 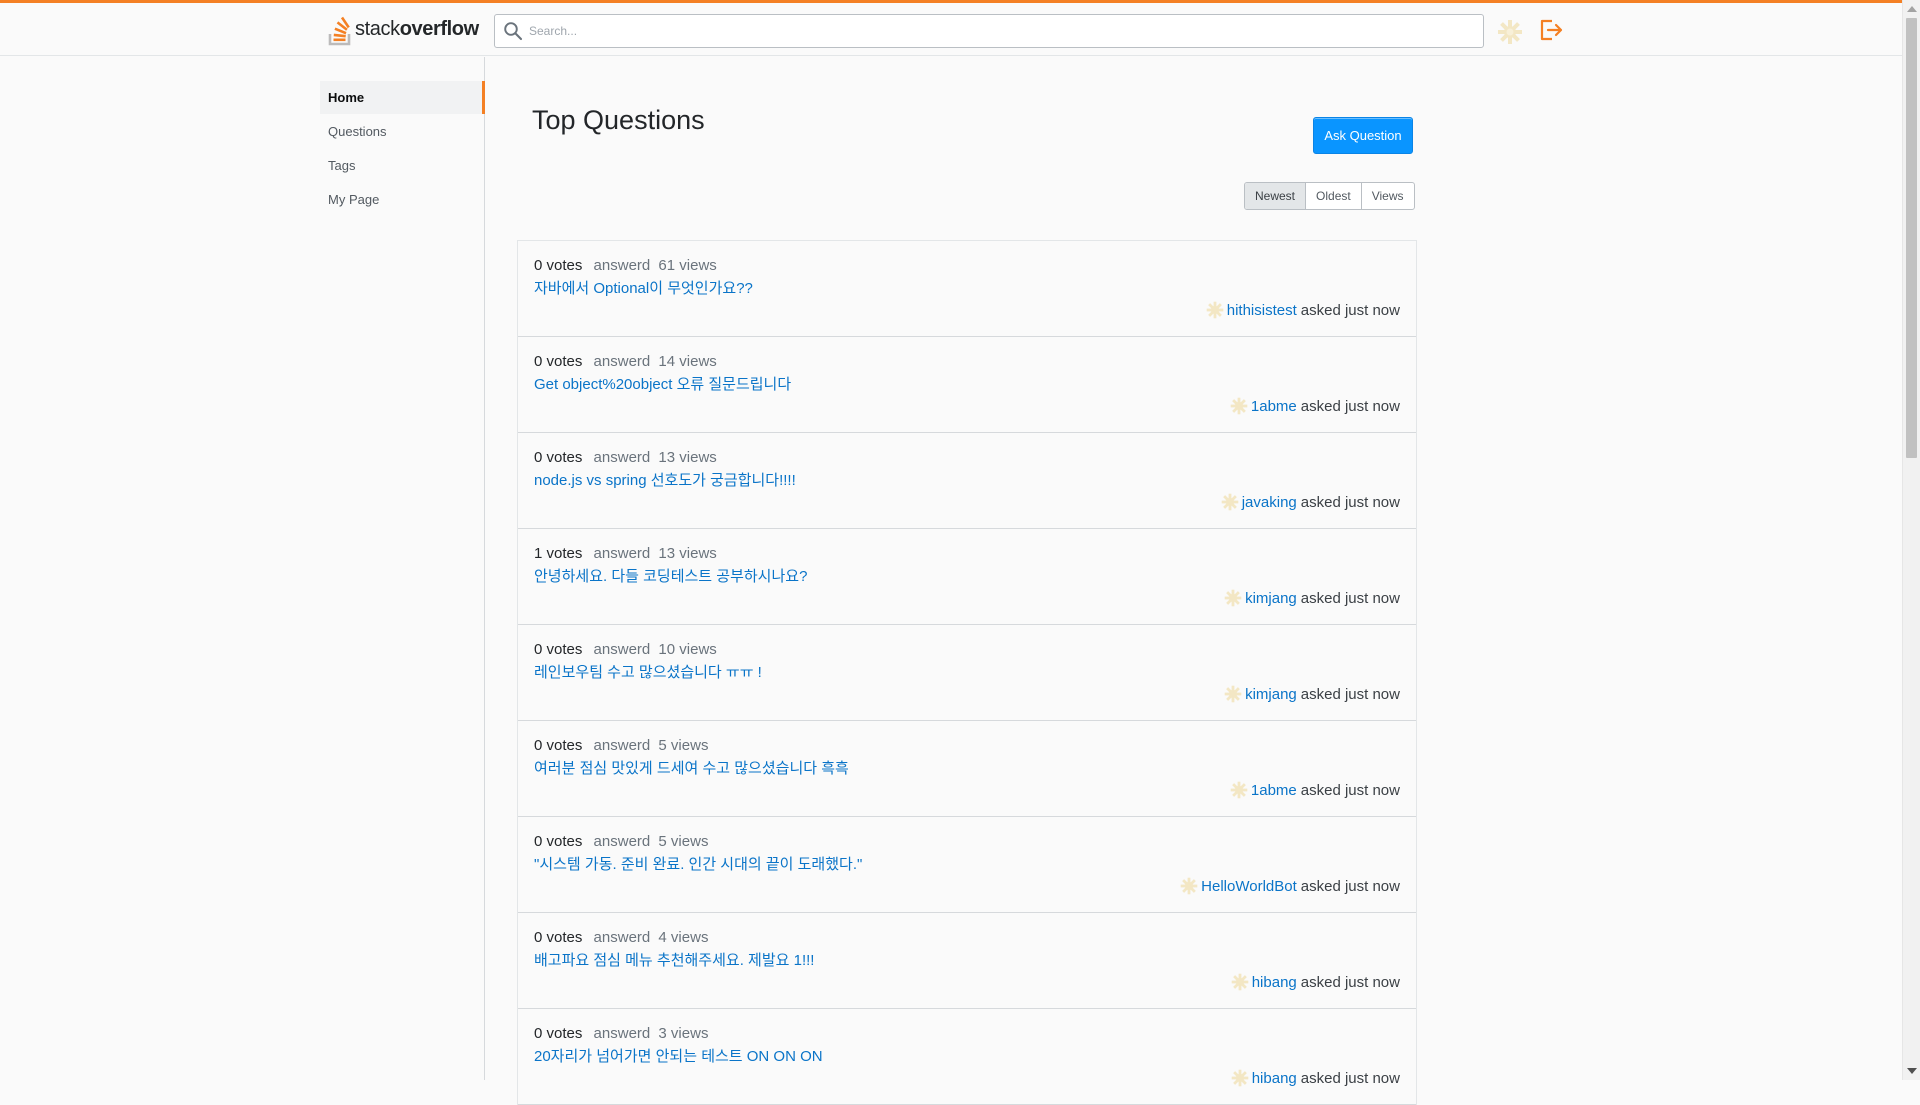 I want to click on sidebar-item-my-page: My Page, so click(x=402, y=199).